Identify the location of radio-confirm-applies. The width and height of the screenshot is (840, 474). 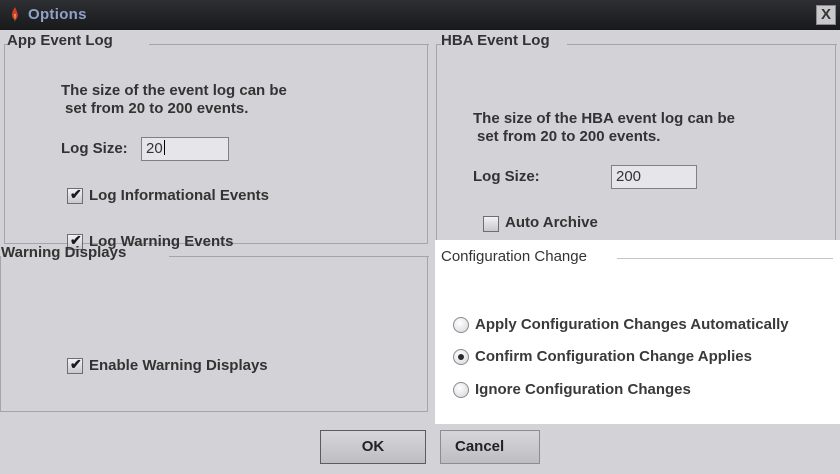
(461, 357).